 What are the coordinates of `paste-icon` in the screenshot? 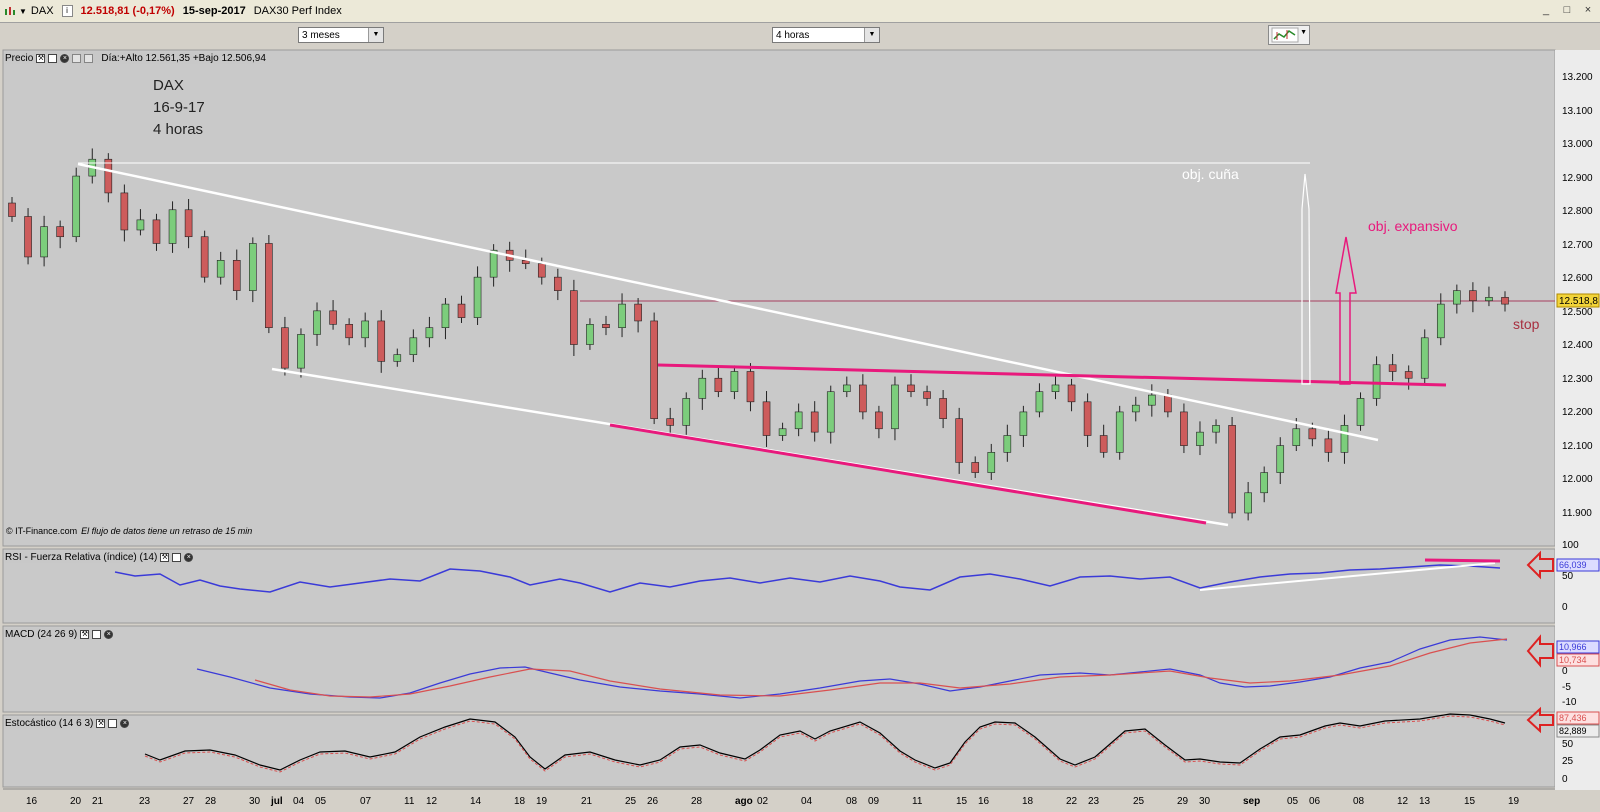 It's located at (89, 58).